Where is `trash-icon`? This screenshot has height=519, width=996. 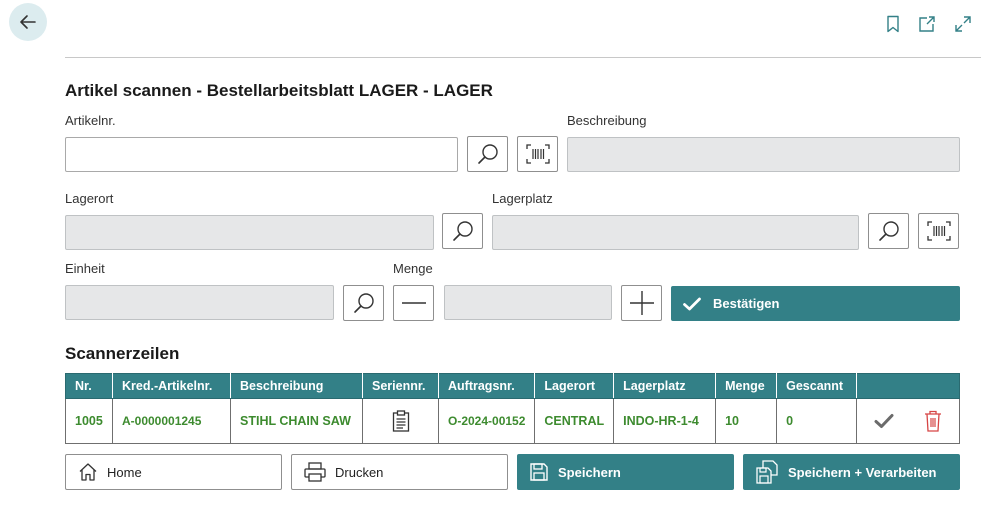 trash-icon is located at coordinates (933, 421).